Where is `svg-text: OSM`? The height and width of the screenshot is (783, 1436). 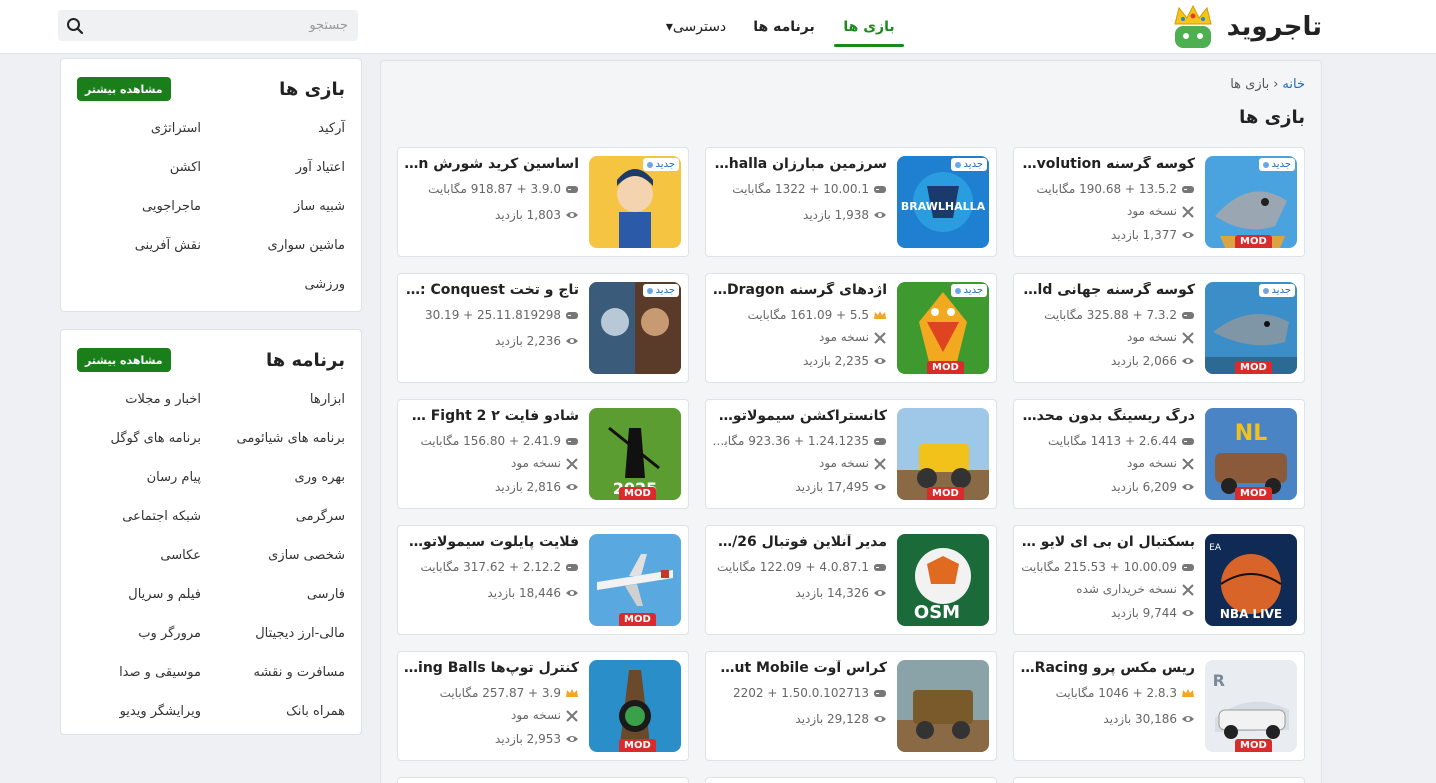 svg-text: OSM is located at coordinates (937, 612).